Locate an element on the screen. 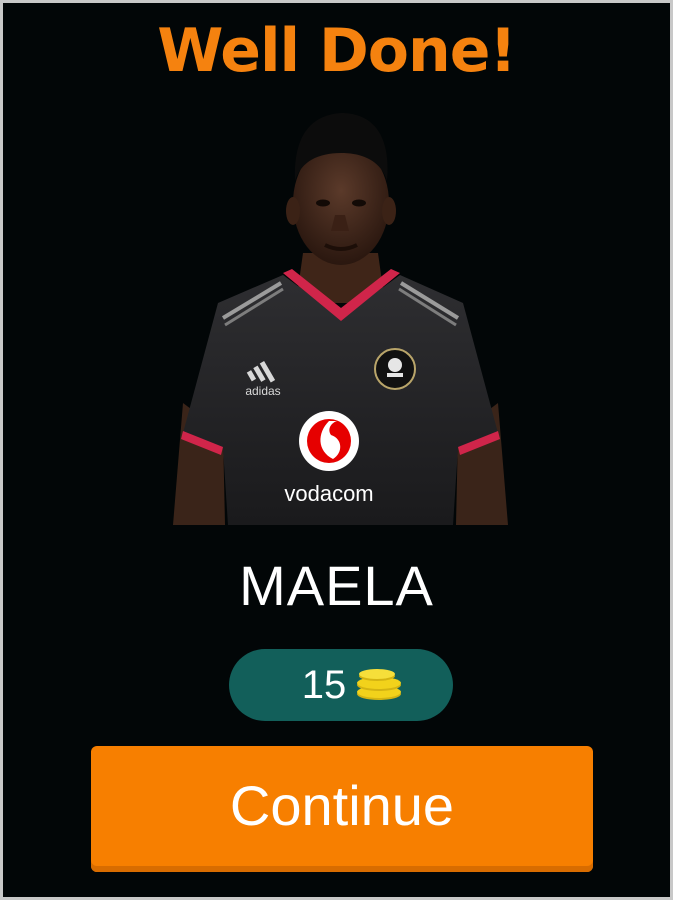 Image resolution: width=673 pixels, height=900 pixels. svg-text: adidas is located at coordinates (262, 391).